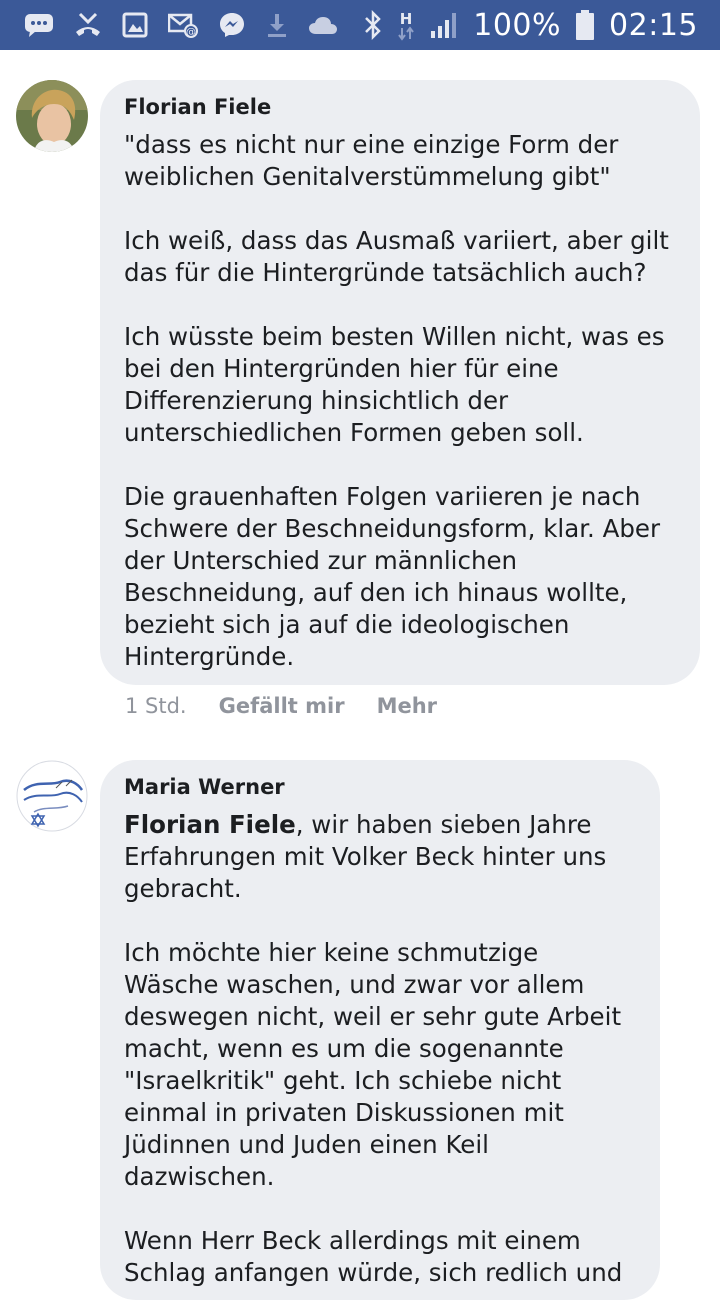 This screenshot has height=1300, width=720. Describe the element at coordinates (517, 25) in the screenshot. I see `battery-percent: 100%` at that location.